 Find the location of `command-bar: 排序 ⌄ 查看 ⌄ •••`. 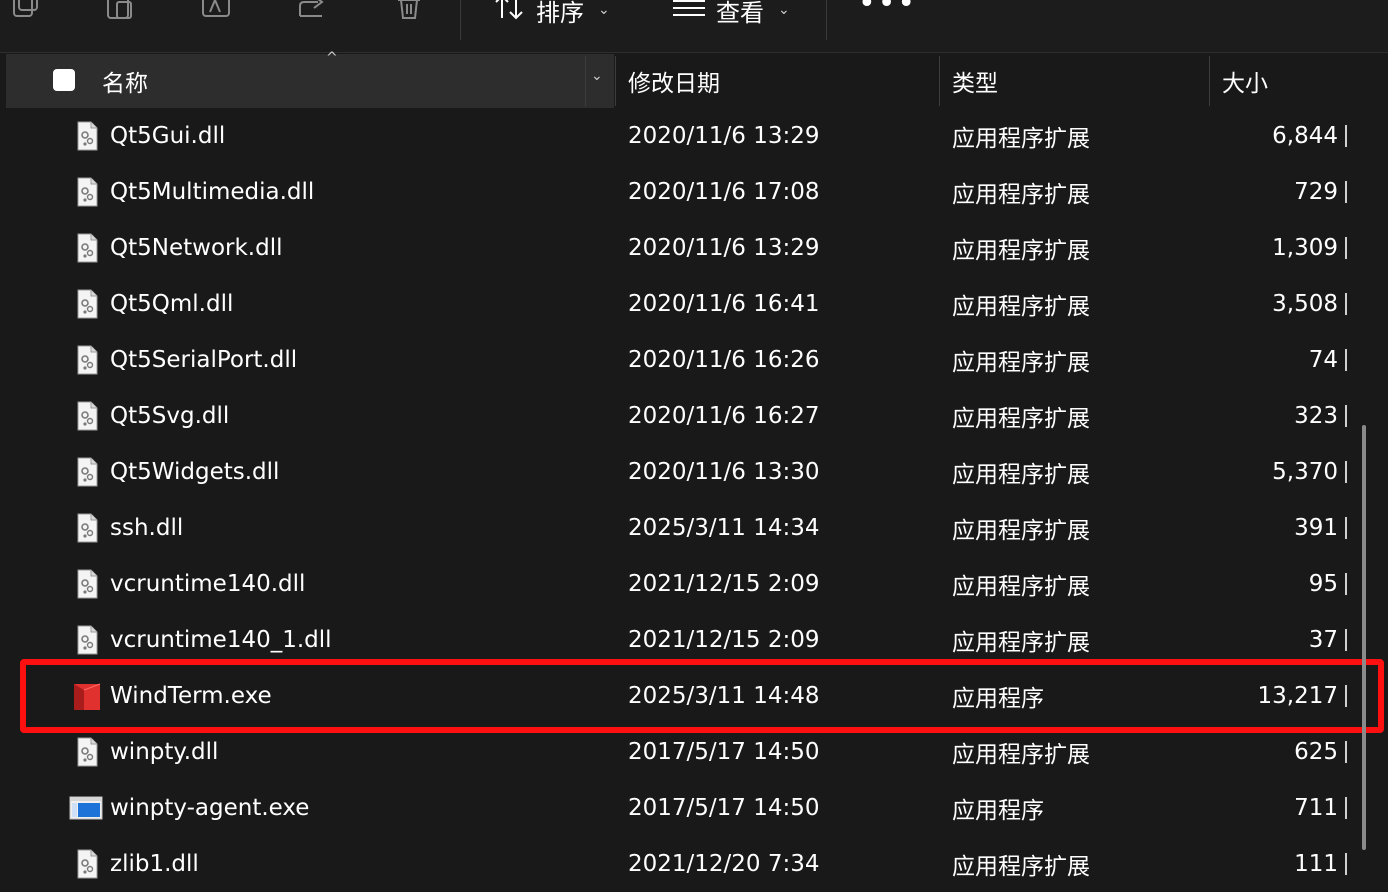

command-bar: 排序 ⌄ 查看 ⌄ ••• is located at coordinates (694, 26).